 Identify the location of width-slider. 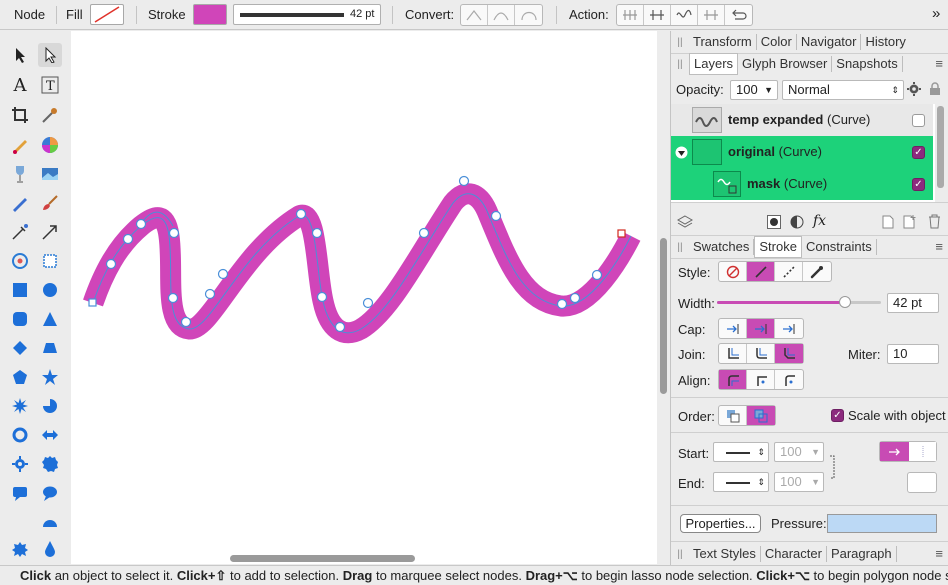
(799, 302).